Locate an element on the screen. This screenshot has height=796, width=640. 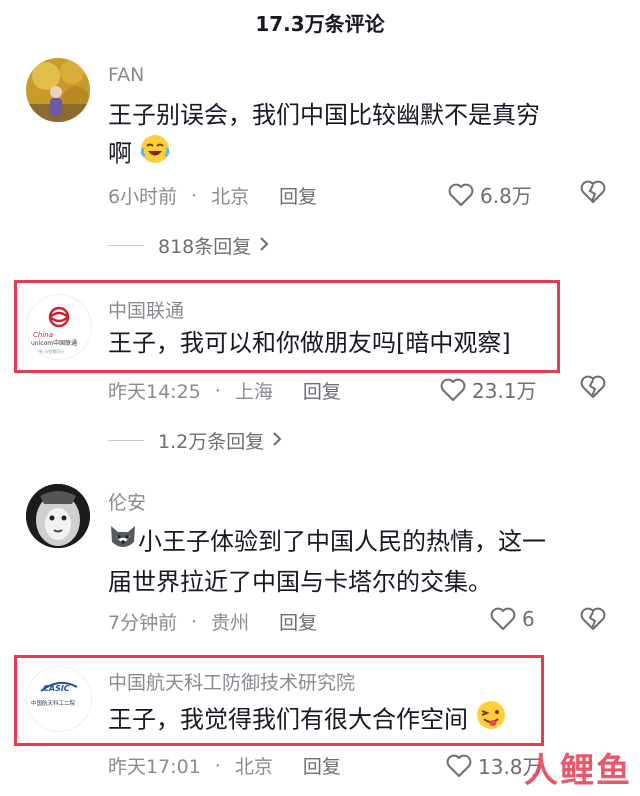
husky-emoji-icon is located at coordinates (123, 542).